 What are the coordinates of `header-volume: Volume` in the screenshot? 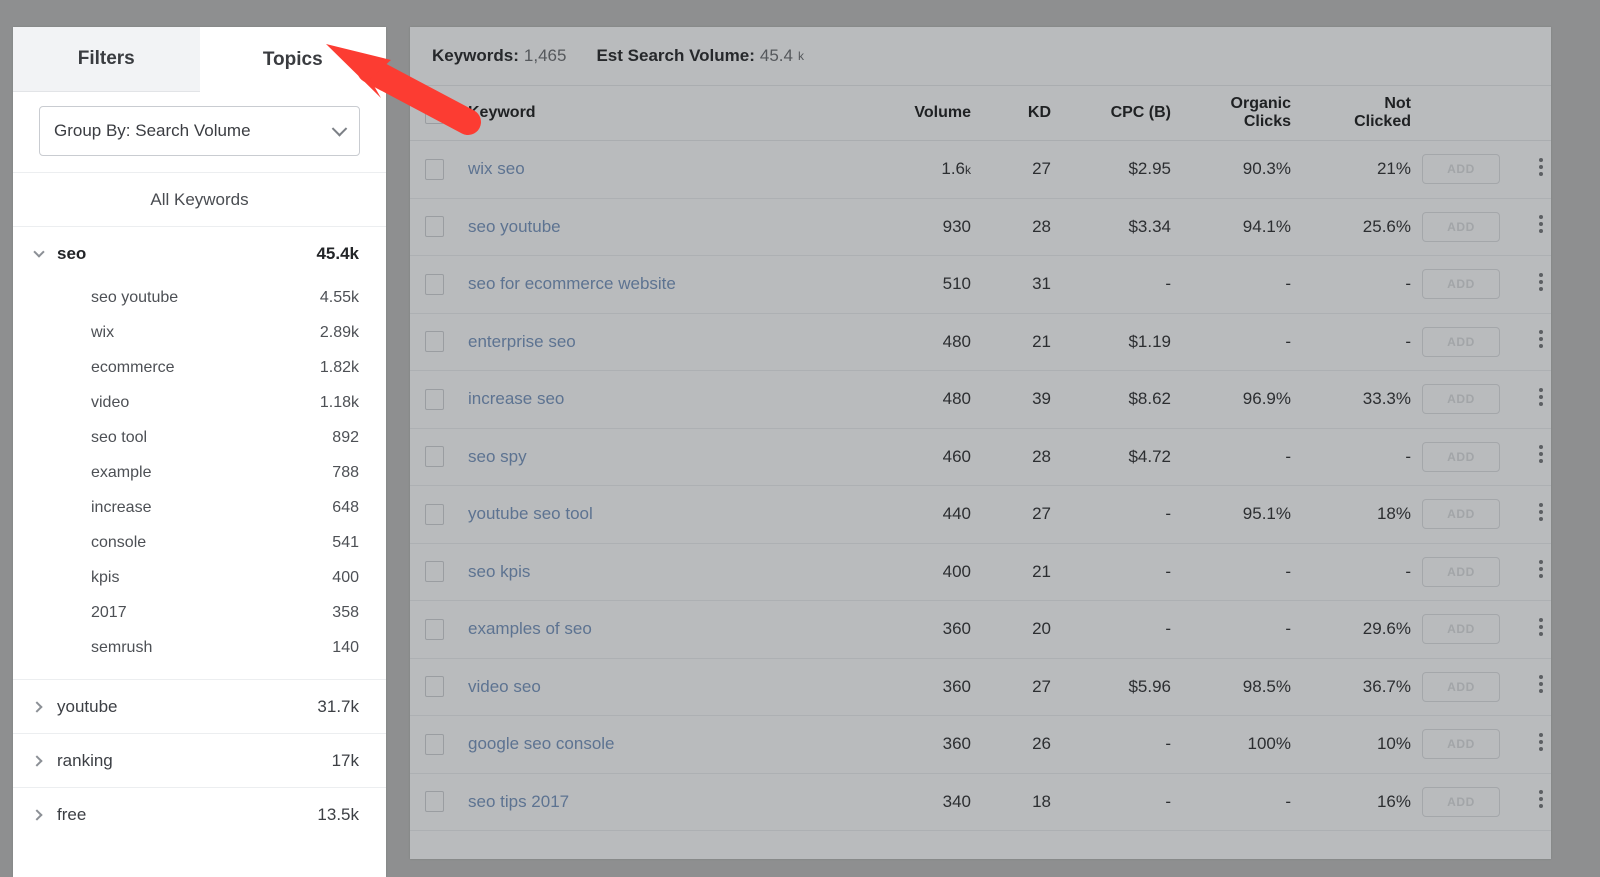 It's located at (923, 113).